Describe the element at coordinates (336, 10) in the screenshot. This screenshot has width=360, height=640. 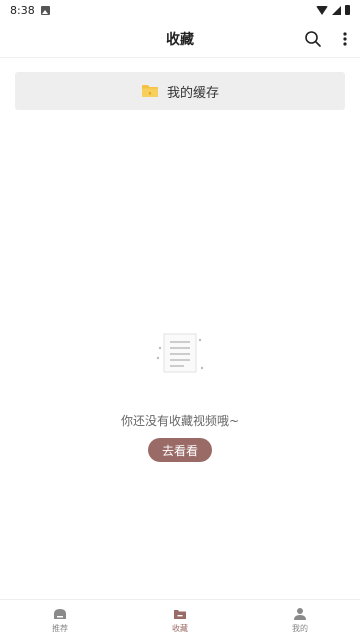
I see `cellular-signal-icon` at that location.